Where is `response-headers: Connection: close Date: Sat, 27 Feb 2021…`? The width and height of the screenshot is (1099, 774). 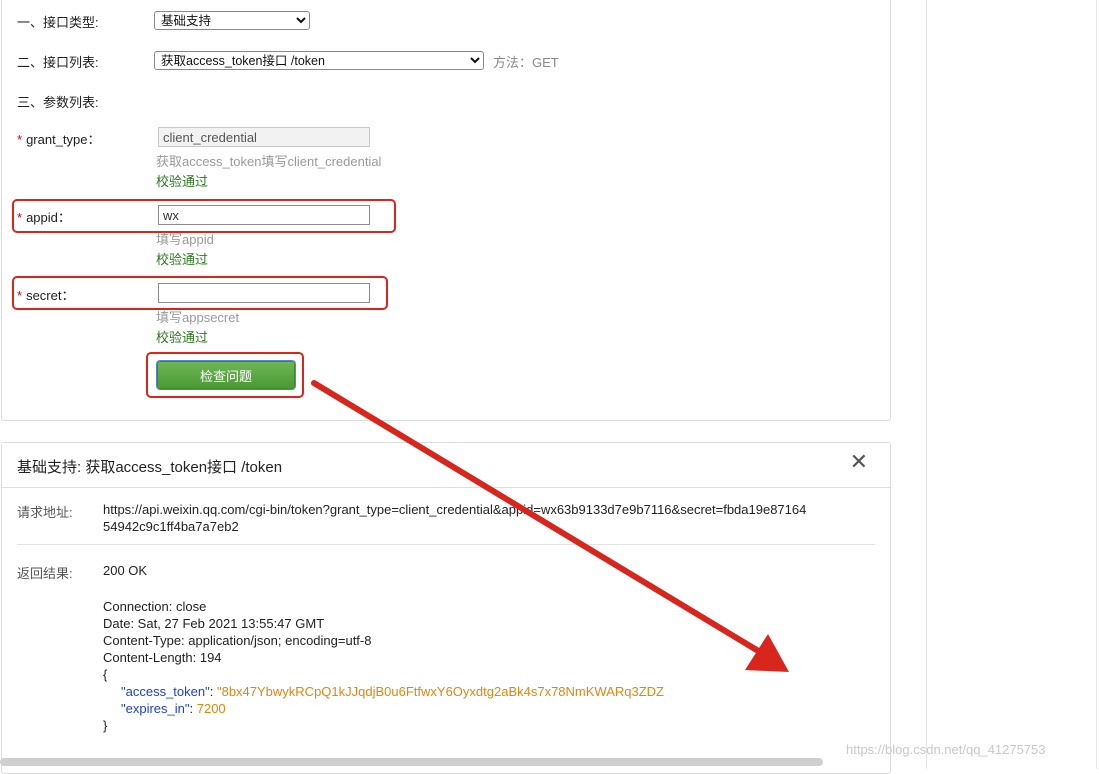 response-headers: Connection: close Date: Sat, 27 Feb 2021… is located at coordinates (383, 666).